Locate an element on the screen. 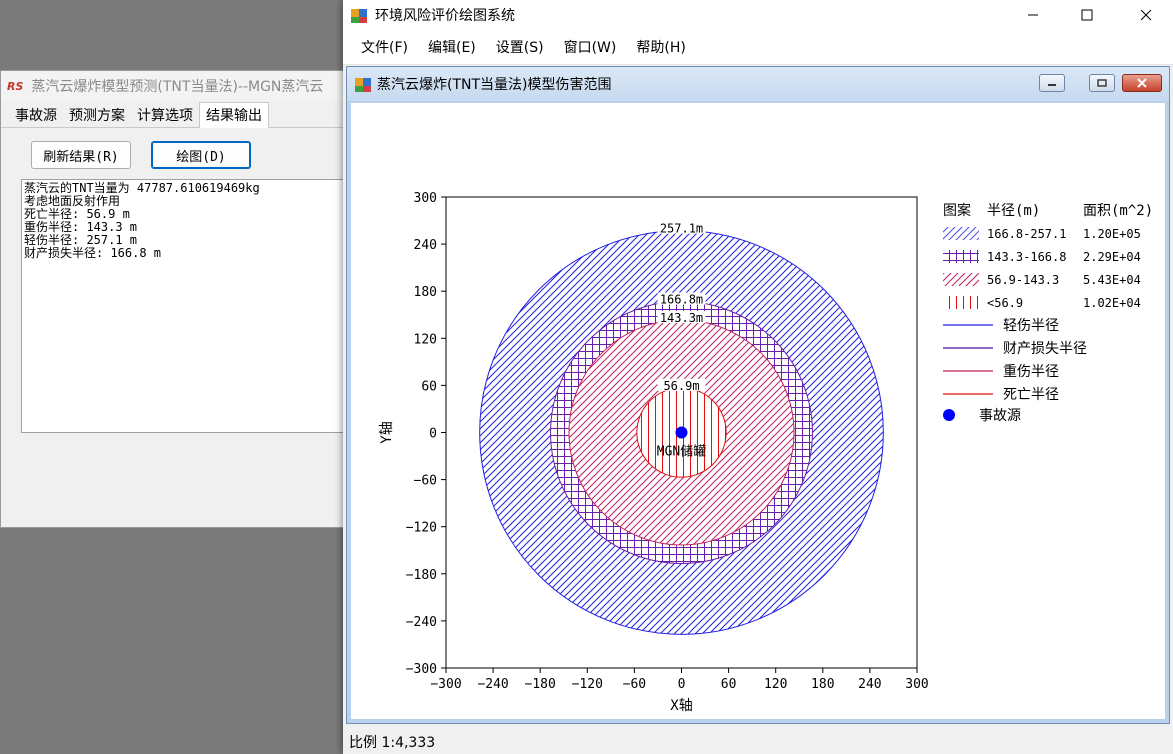 The width and height of the screenshot is (1173, 754). circle-radius-label: 257.1m is located at coordinates (681, 229).